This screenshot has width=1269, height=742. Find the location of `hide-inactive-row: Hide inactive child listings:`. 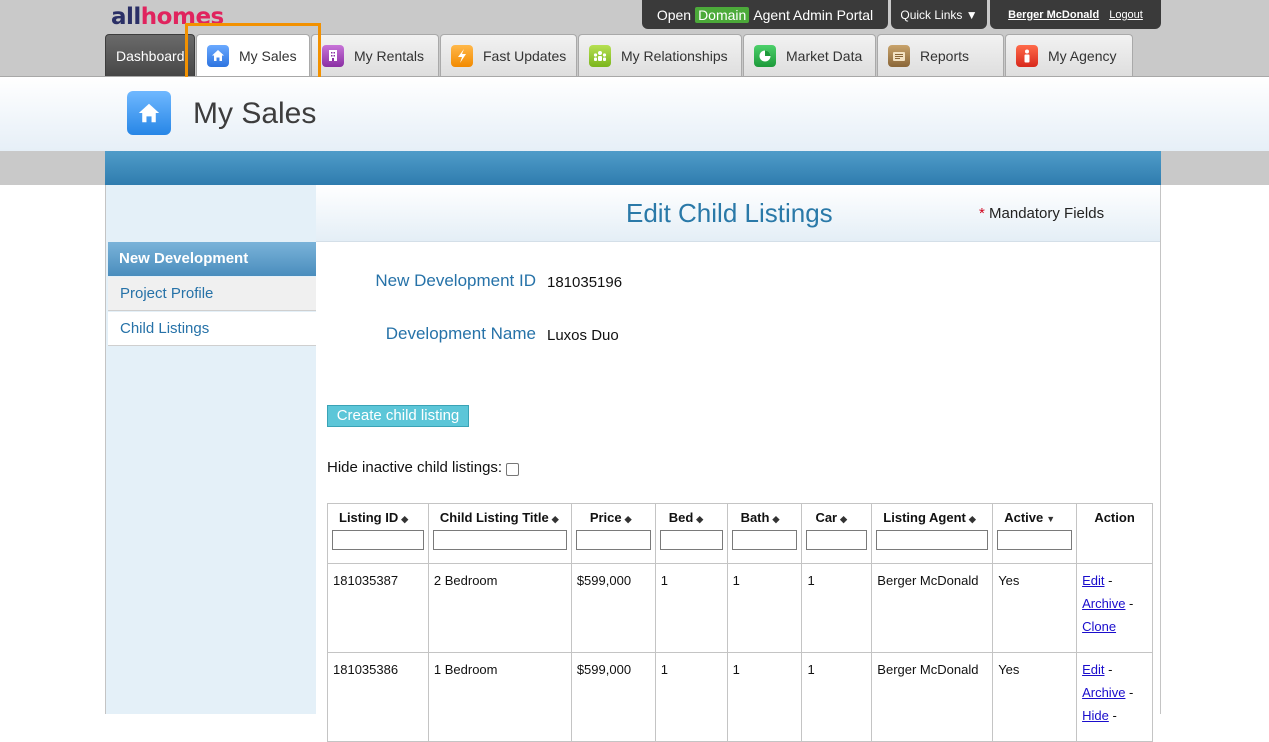

hide-inactive-row: Hide inactive child listings: is located at coordinates (423, 467).